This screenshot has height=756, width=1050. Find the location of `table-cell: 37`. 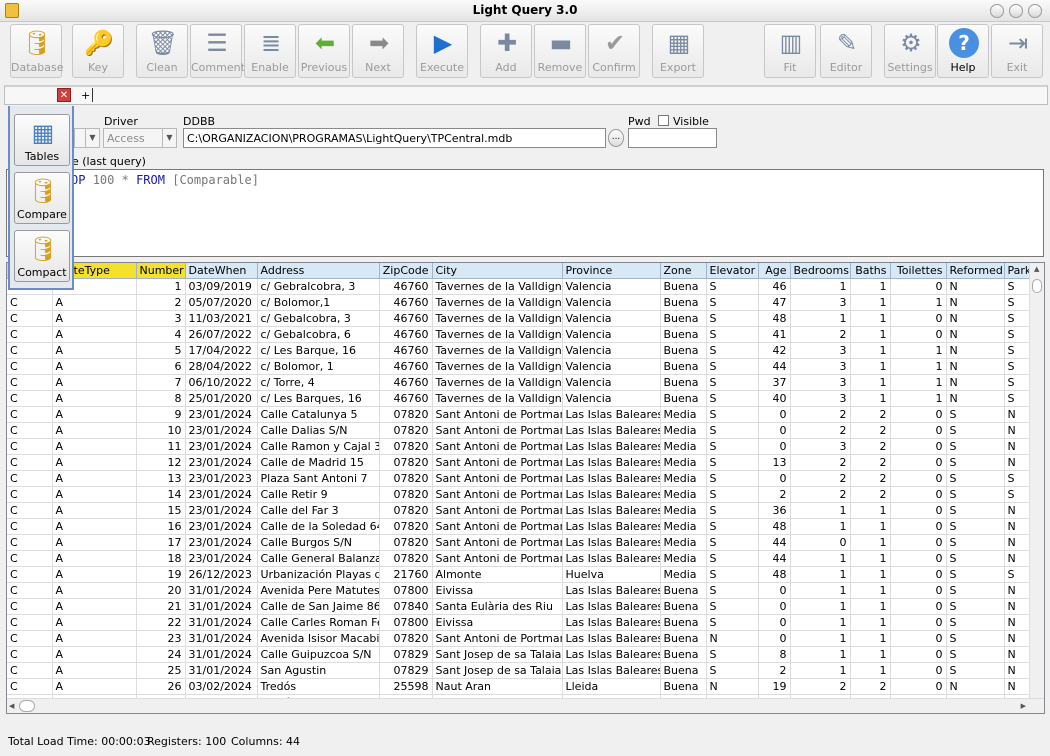

table-cell: 37 is located at coordinates (774, 382).